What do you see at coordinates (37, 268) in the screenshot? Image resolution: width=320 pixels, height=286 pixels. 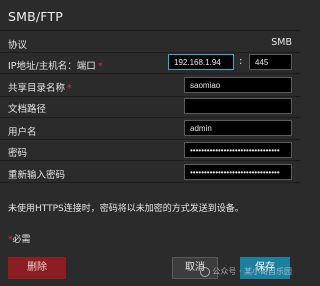 I see `delete-button: 删除` at bounding box center [37, 268].